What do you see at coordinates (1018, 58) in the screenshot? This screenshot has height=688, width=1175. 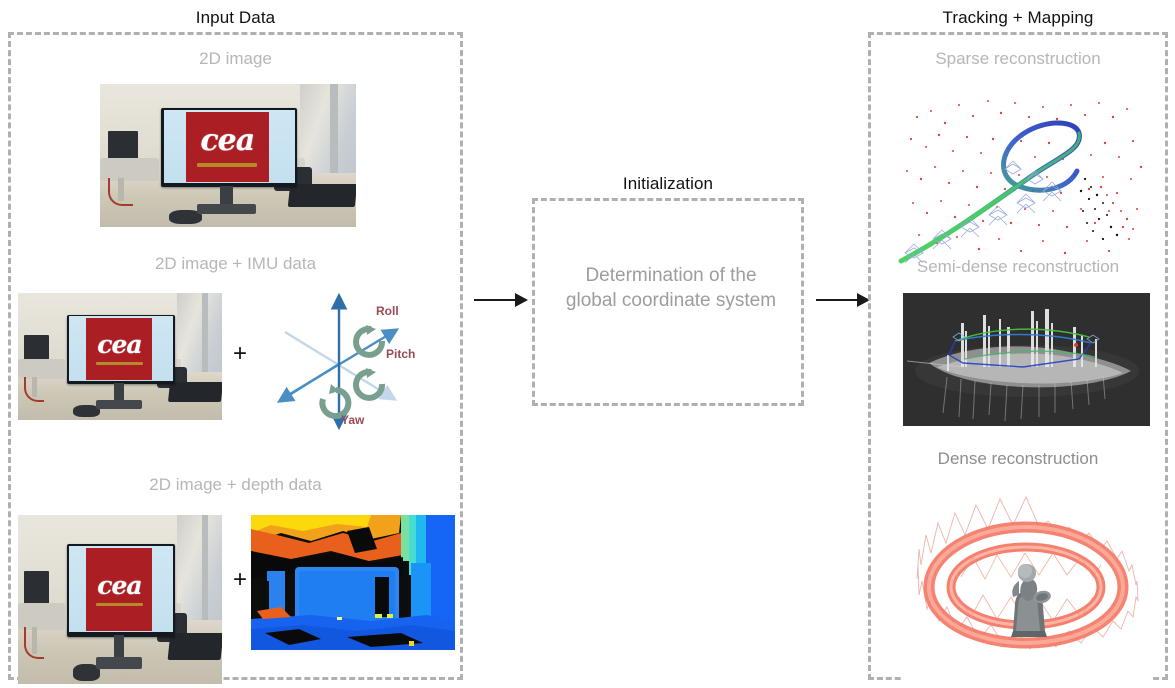 I see `tracking-item-label-sparse: Sparse reconstruction` at bounding box center [1018, 58].